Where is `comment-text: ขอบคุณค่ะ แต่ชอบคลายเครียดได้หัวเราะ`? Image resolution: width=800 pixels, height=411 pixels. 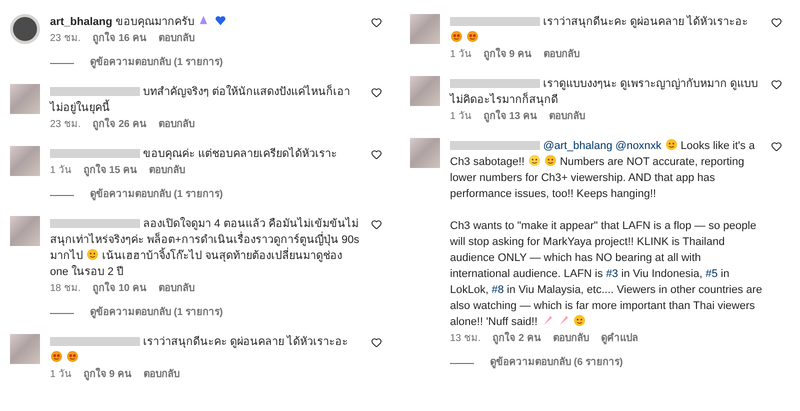
comment-text: ขอบคุณค่ะ แต่ชอบคลายเครียดได้หัวเราะ is located at coordinates (206, 154).